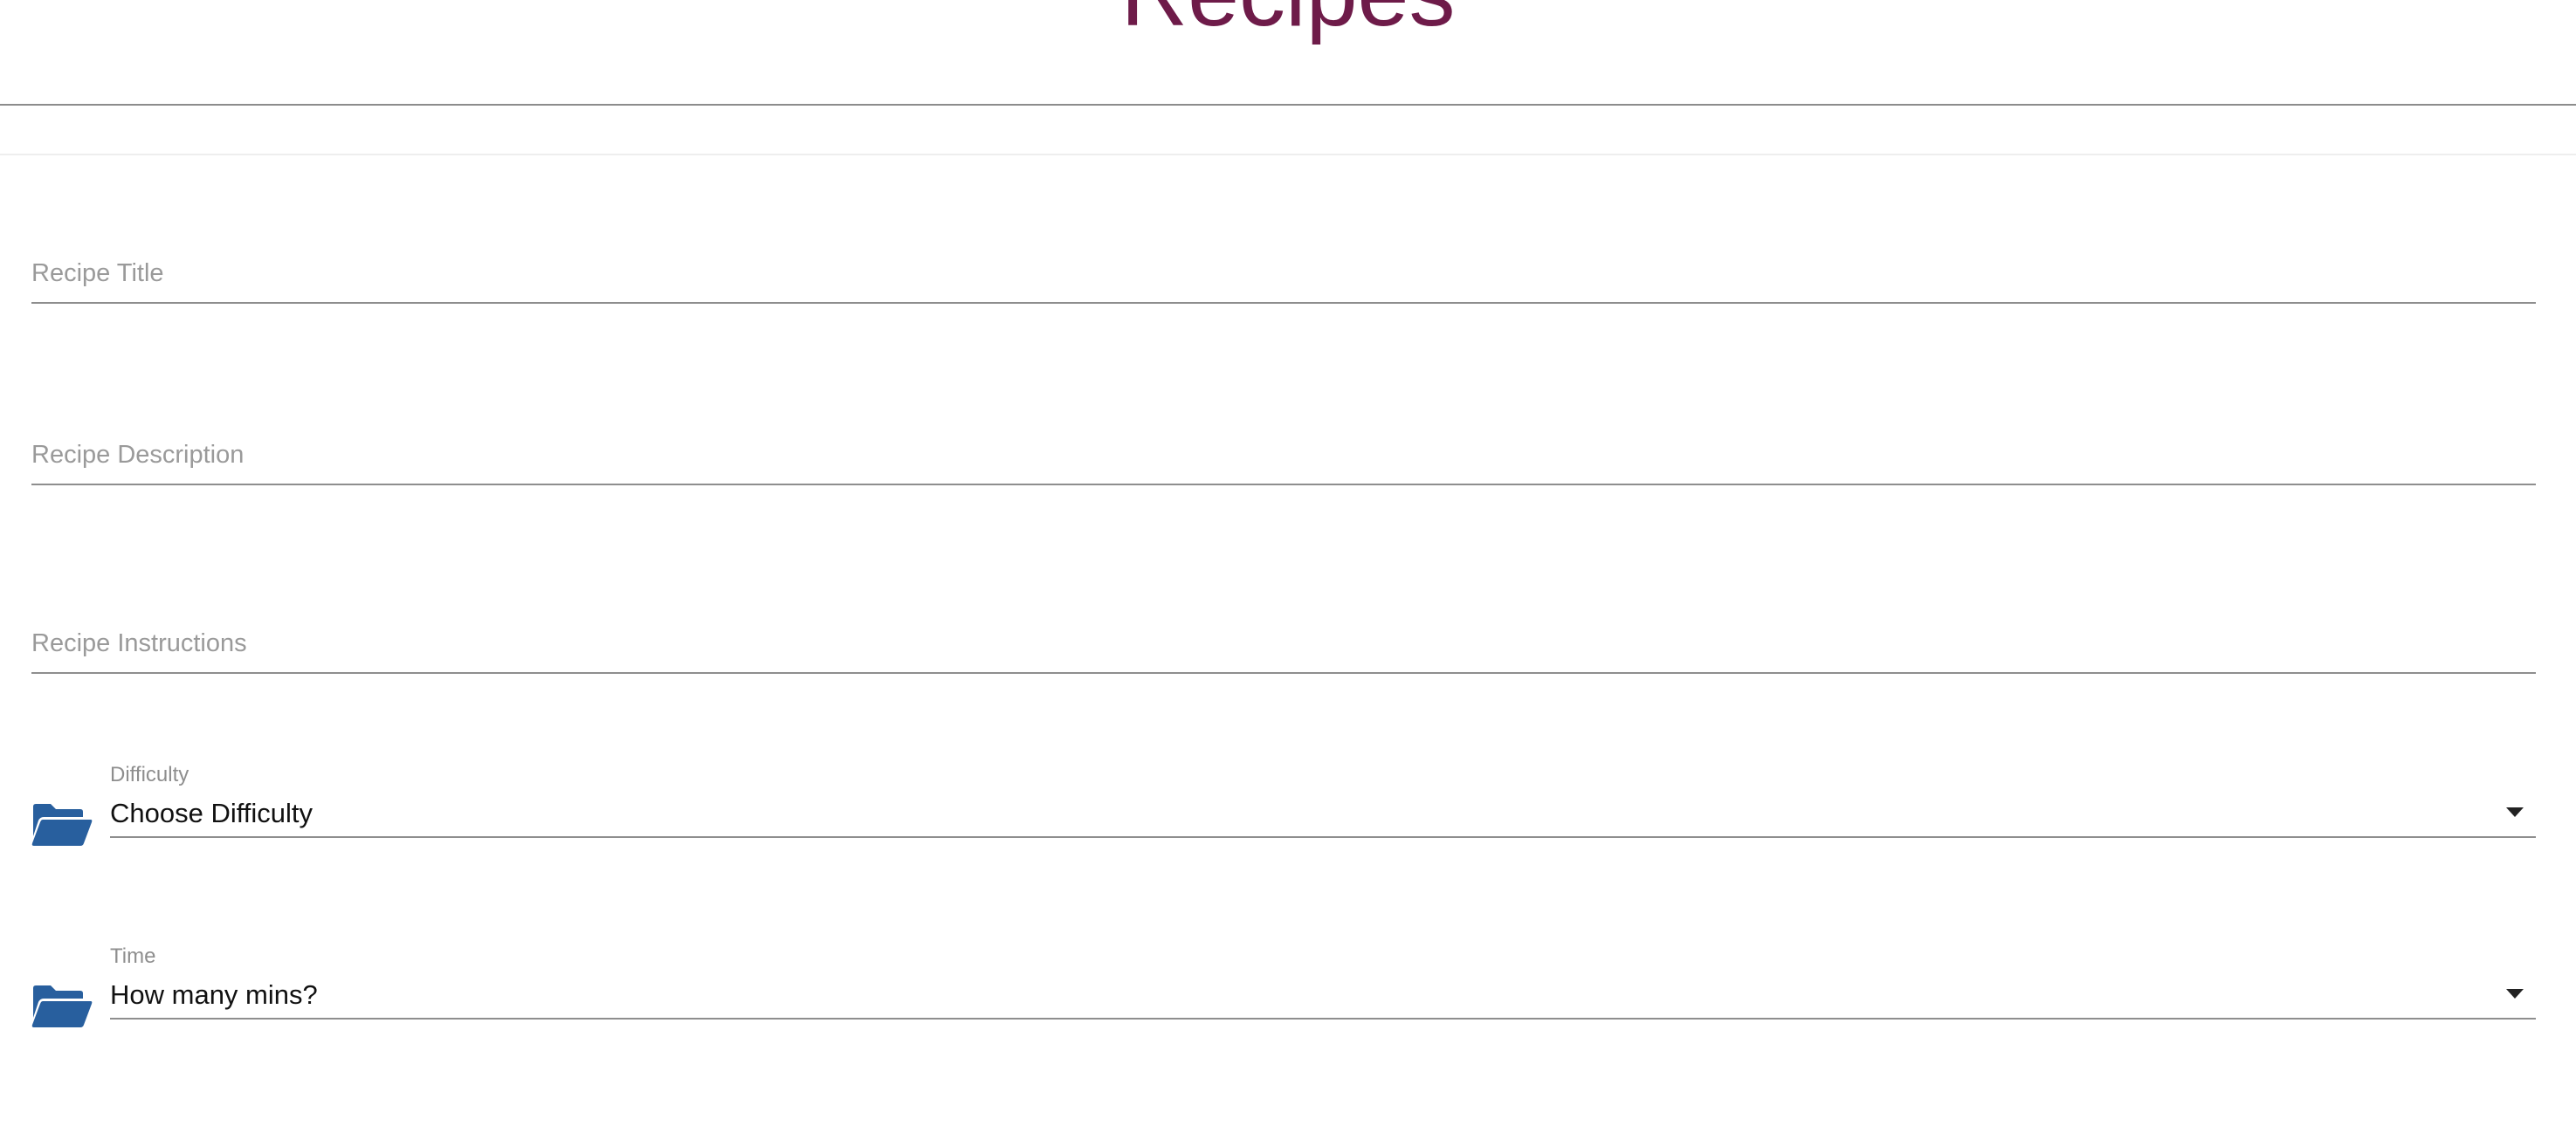  I want to click on page-title: Recipes, so click(1288, 20).